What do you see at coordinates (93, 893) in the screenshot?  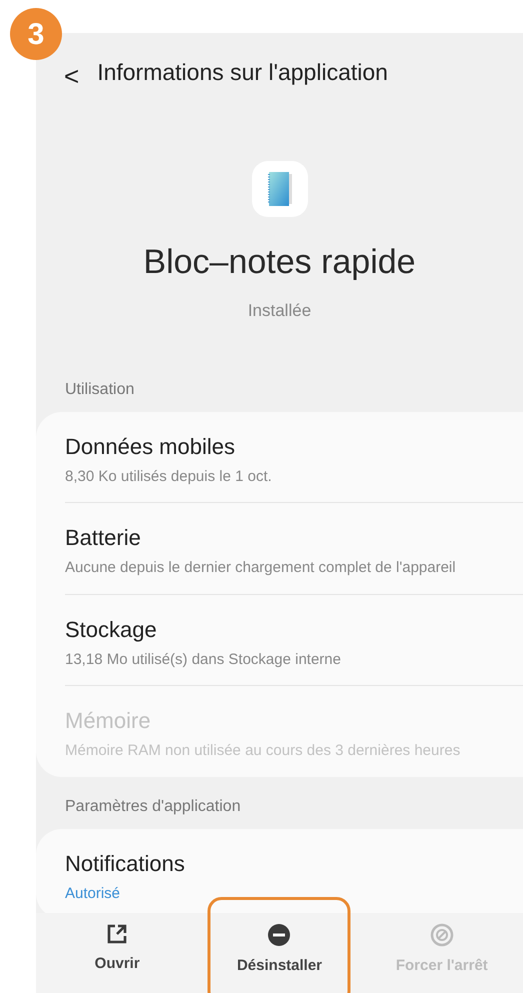 I see `setting-summary: Autorisé` at bounding box center [93, 893].